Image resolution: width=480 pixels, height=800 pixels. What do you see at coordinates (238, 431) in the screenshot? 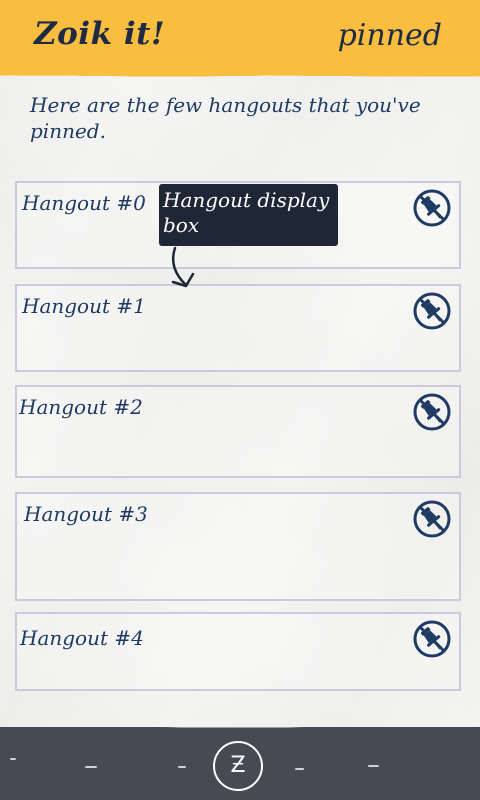
I see `hangout-box: Hangout #2` at bounding box center [238, 431].